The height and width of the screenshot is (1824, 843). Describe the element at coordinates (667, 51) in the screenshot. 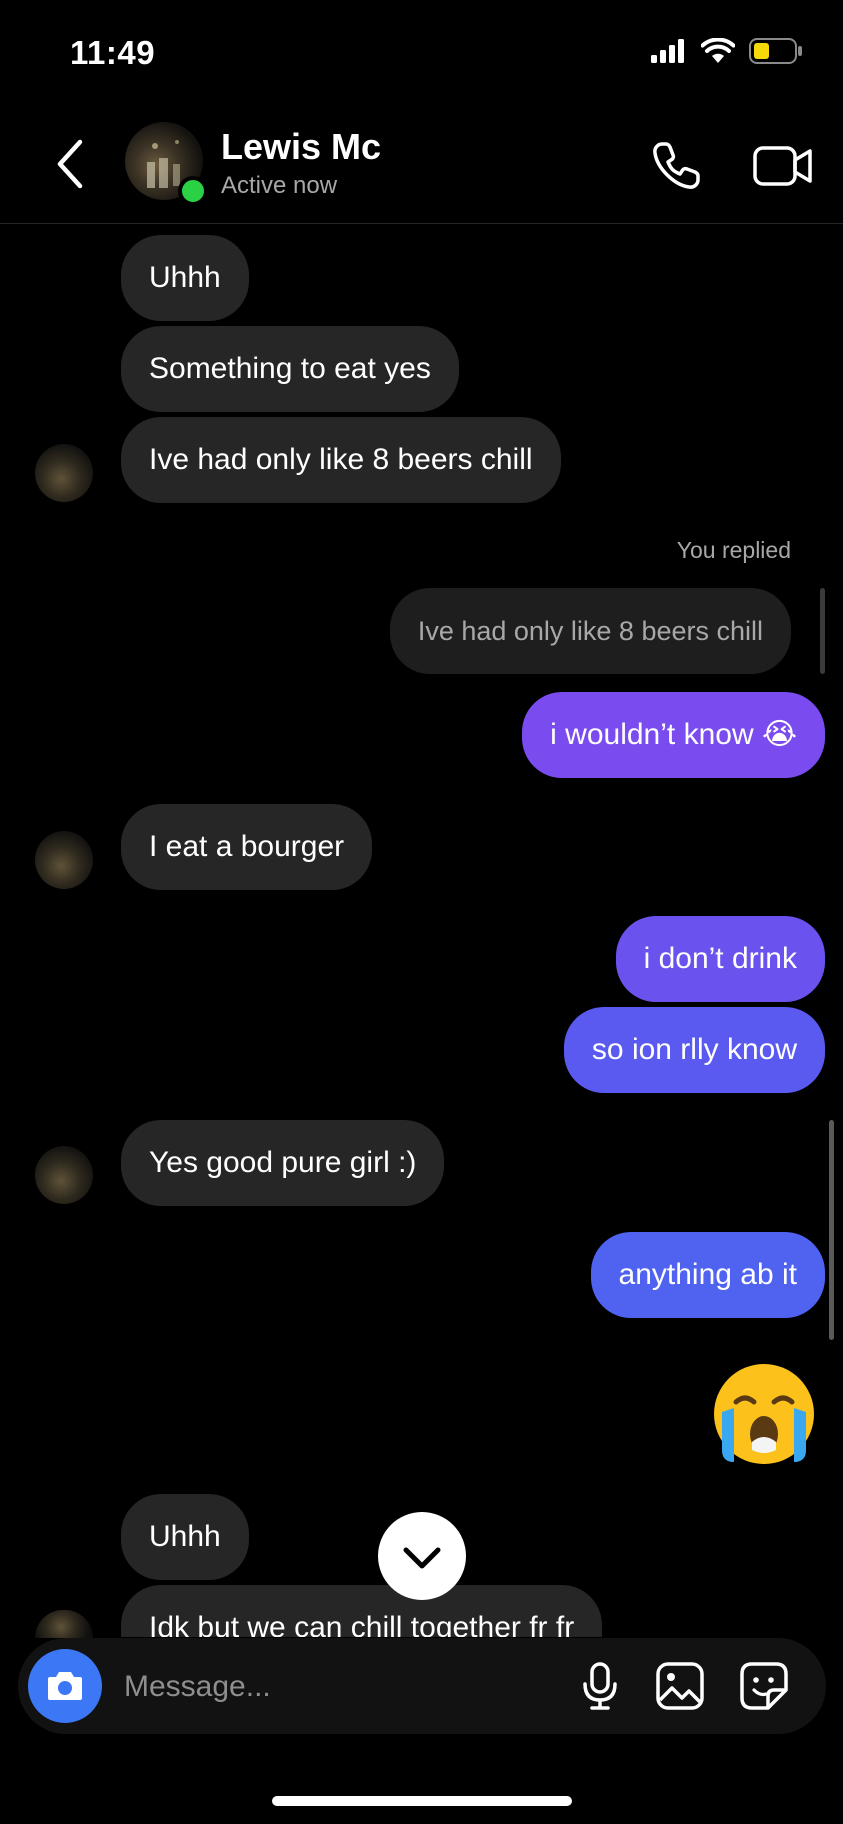

I see `signal-icon` at that location.